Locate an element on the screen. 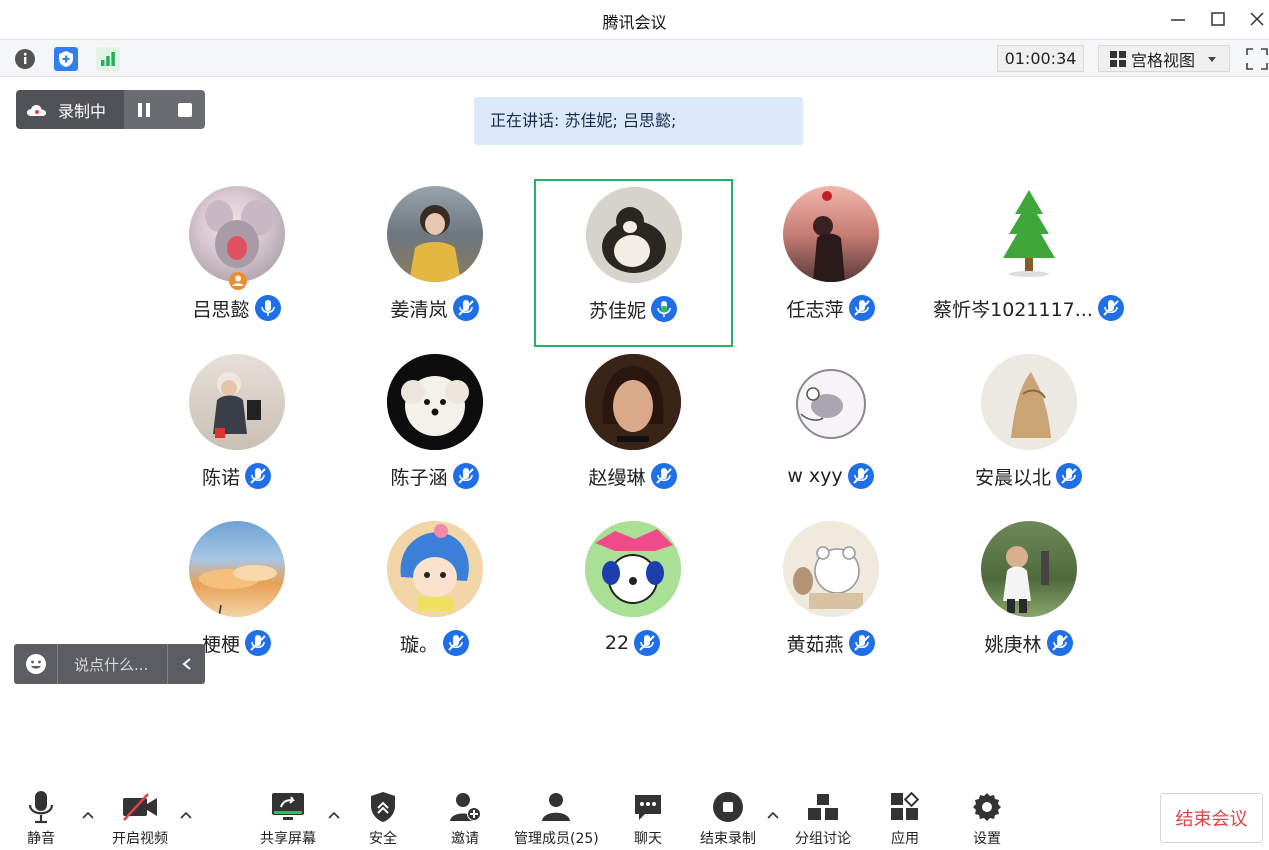  mute-label: 静音 is located at coordinates (41, 839).